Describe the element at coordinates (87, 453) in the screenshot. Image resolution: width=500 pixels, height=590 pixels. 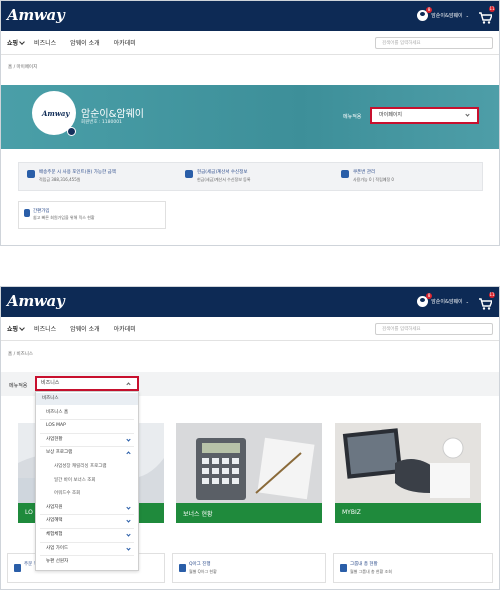
I see `dropdown-item: 보상 프로그램` at that location.